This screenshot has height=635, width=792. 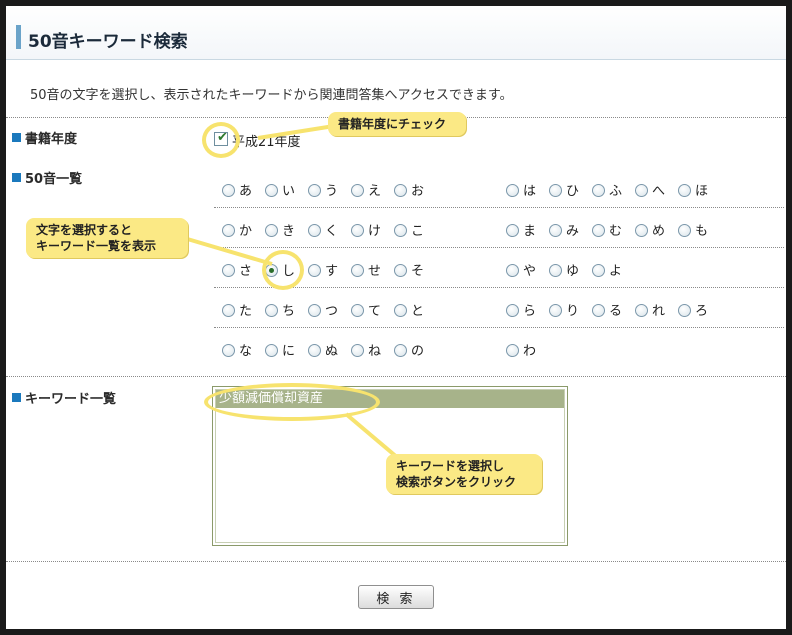 I want to click on kana-radio-option: ら, so click(x=521, y=309).